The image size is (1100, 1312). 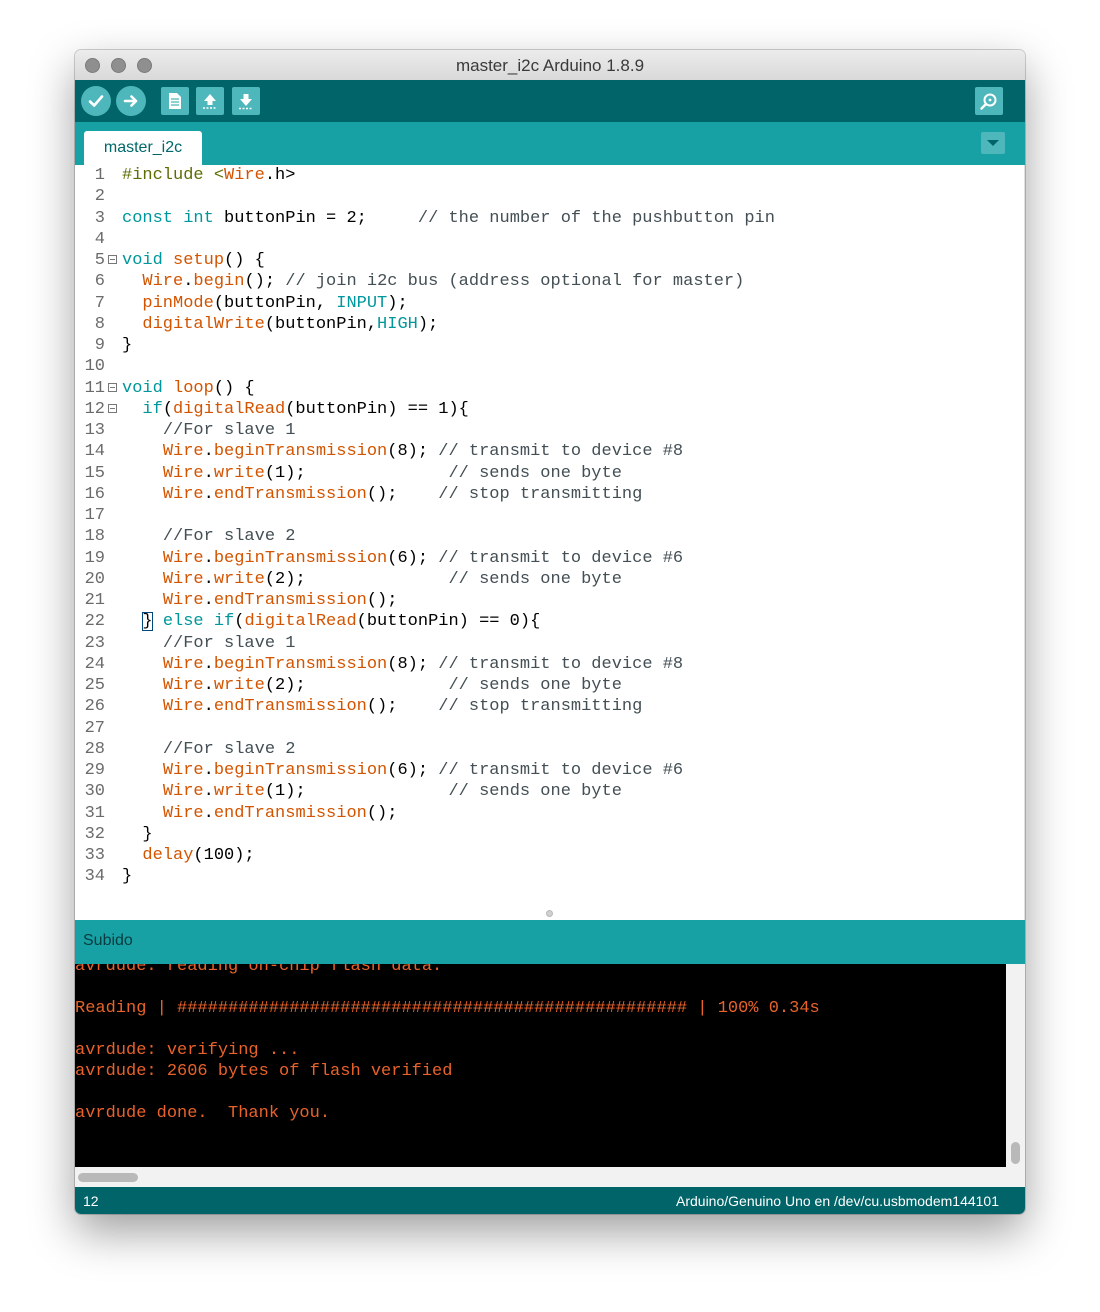 I want to click on line-number: 6, so click(x=99, y=282).